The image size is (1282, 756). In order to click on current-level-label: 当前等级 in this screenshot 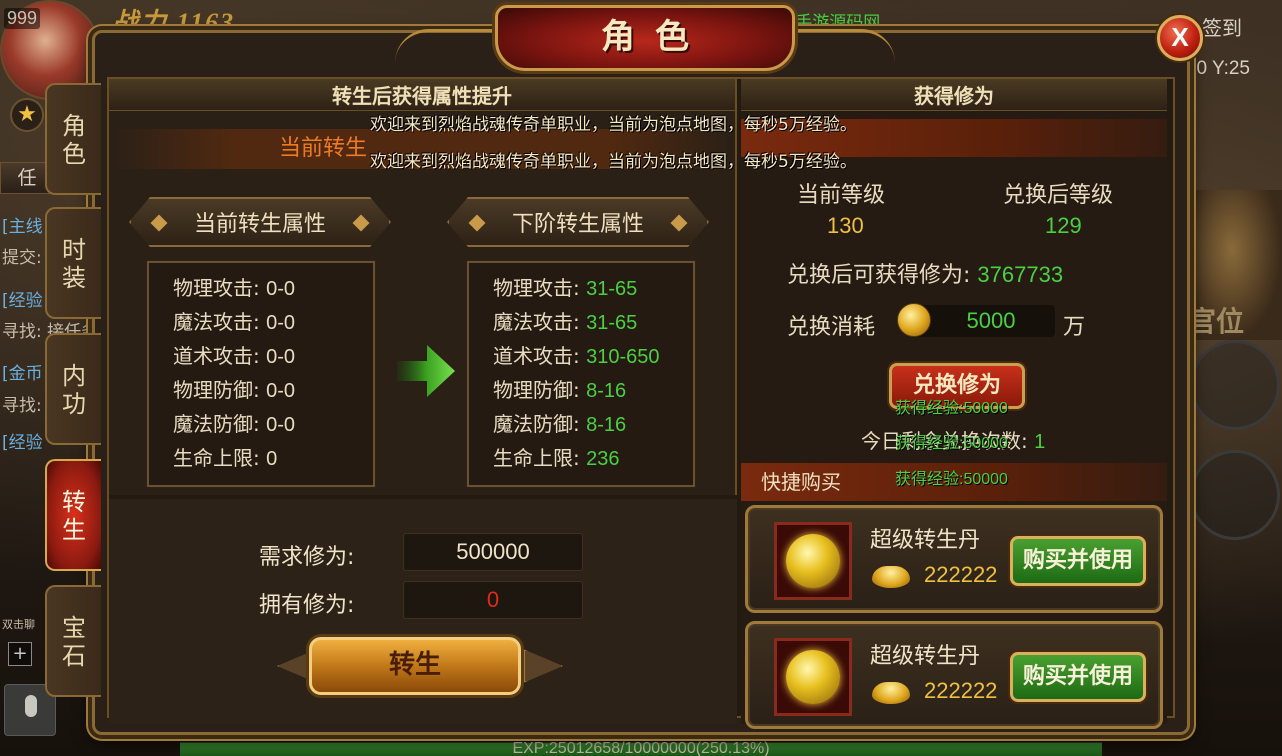, I will do `click(841, 195)`.